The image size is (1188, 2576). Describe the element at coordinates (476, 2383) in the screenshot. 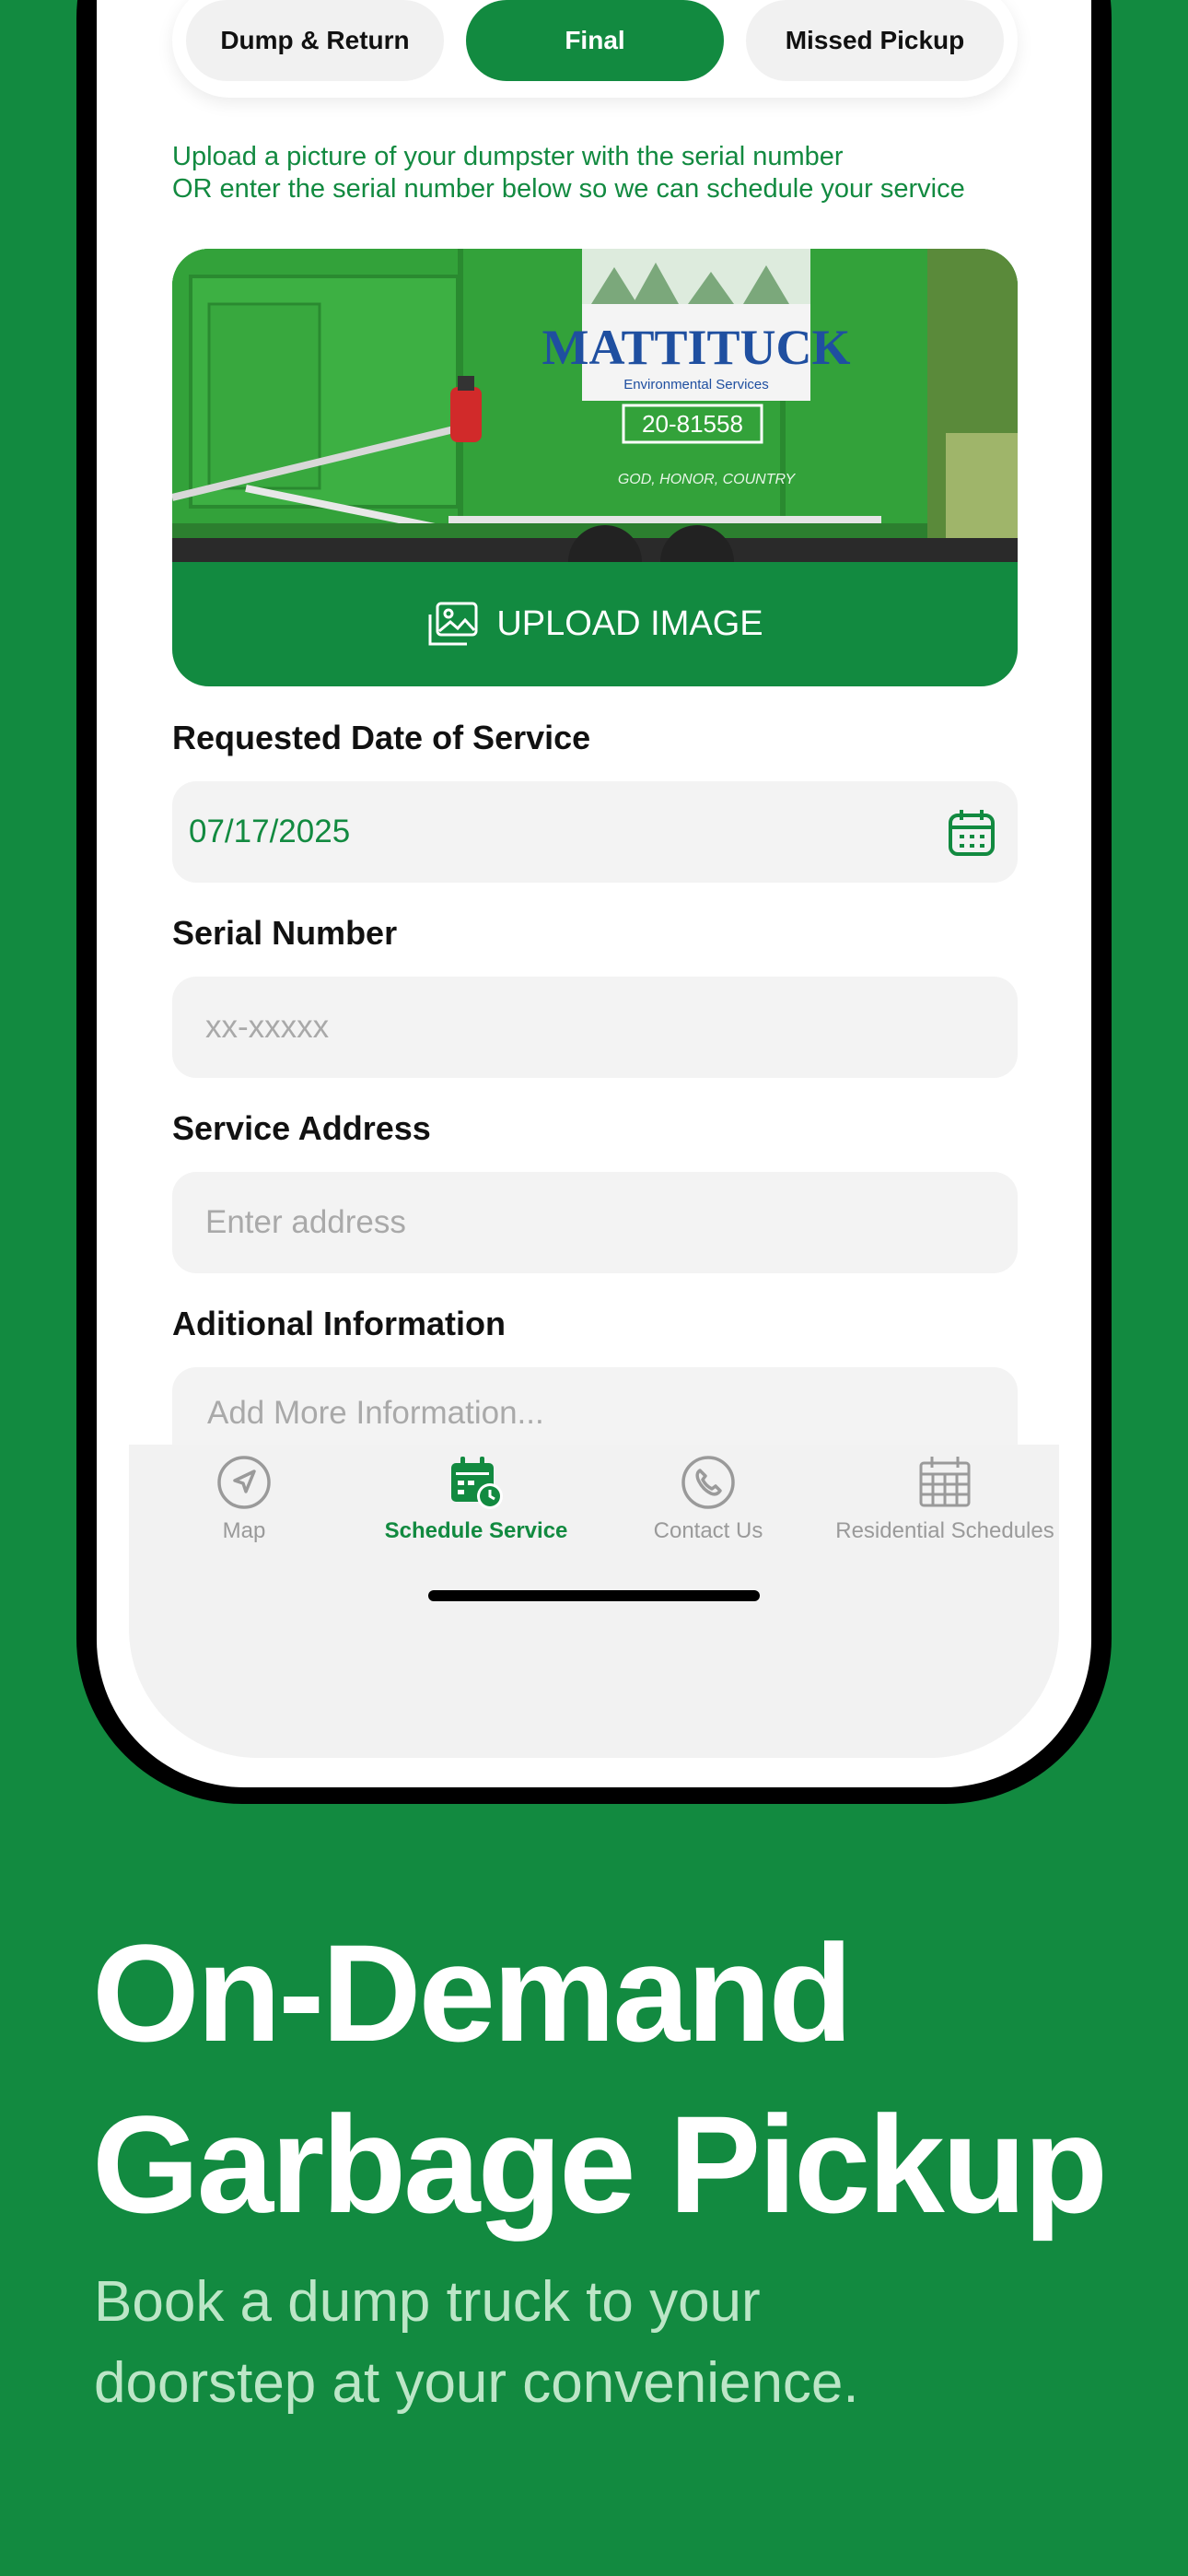

I see `subtext-line-2: doorstep at your convenience.` at that location.